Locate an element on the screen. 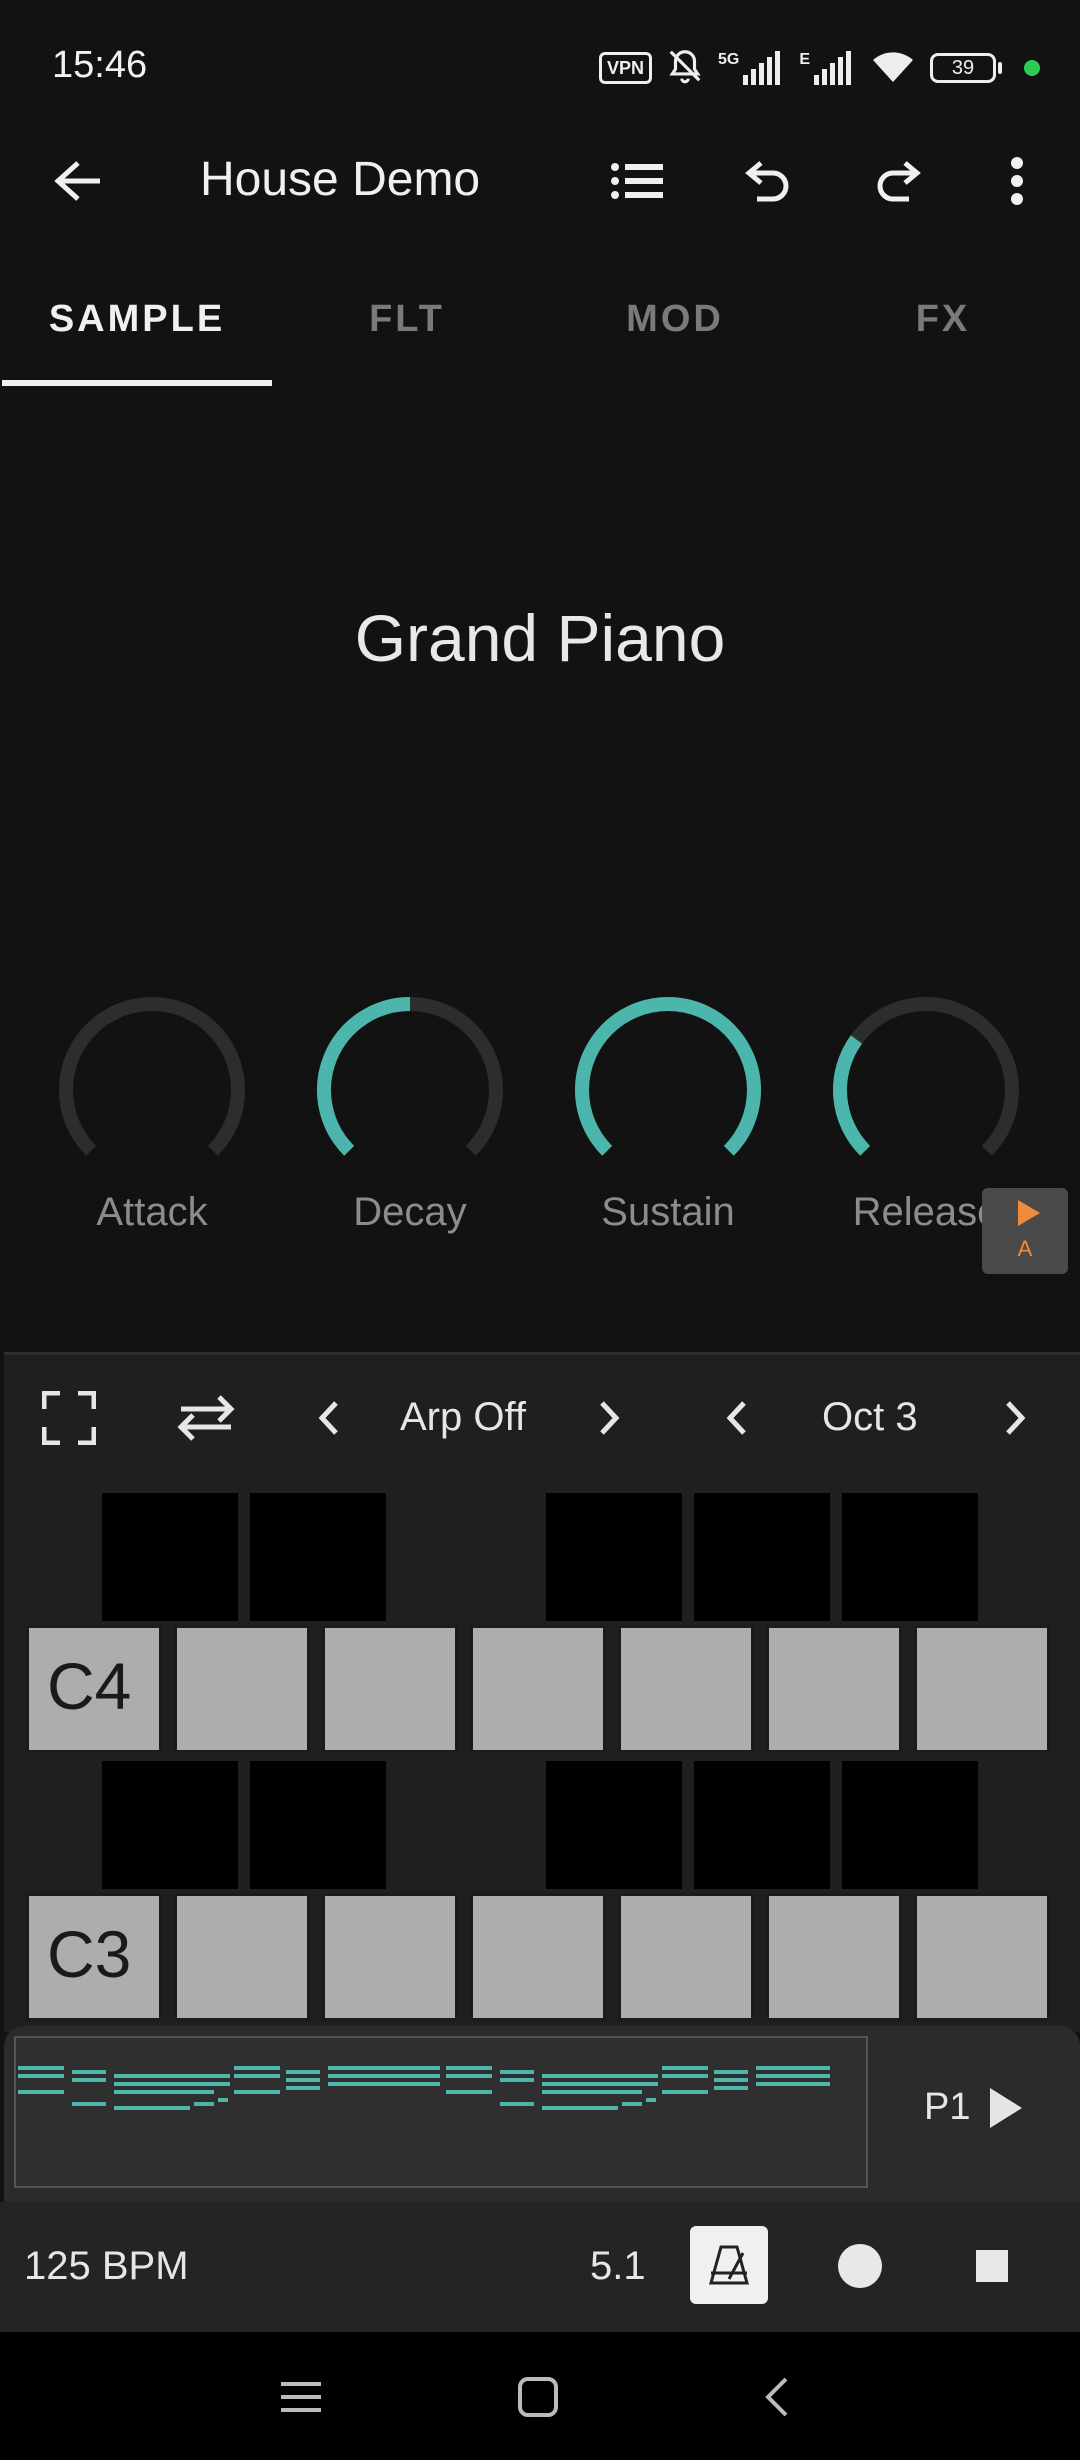 Image resolution: width=1080 pixels, height=2460 pixels. arp-mode-label: Arp Off is located at coordinates (463, 1417).